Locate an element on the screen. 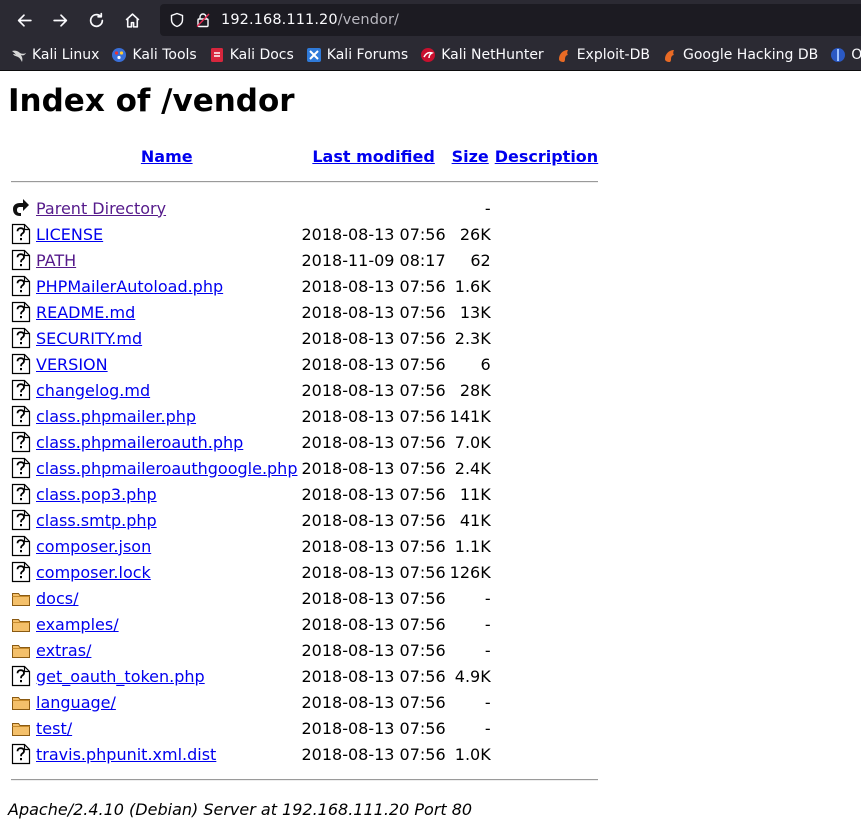 This screenshot has height=829, width=861. name-cell: PHPMailerAutoload.php is located at coordinates (166, 286).